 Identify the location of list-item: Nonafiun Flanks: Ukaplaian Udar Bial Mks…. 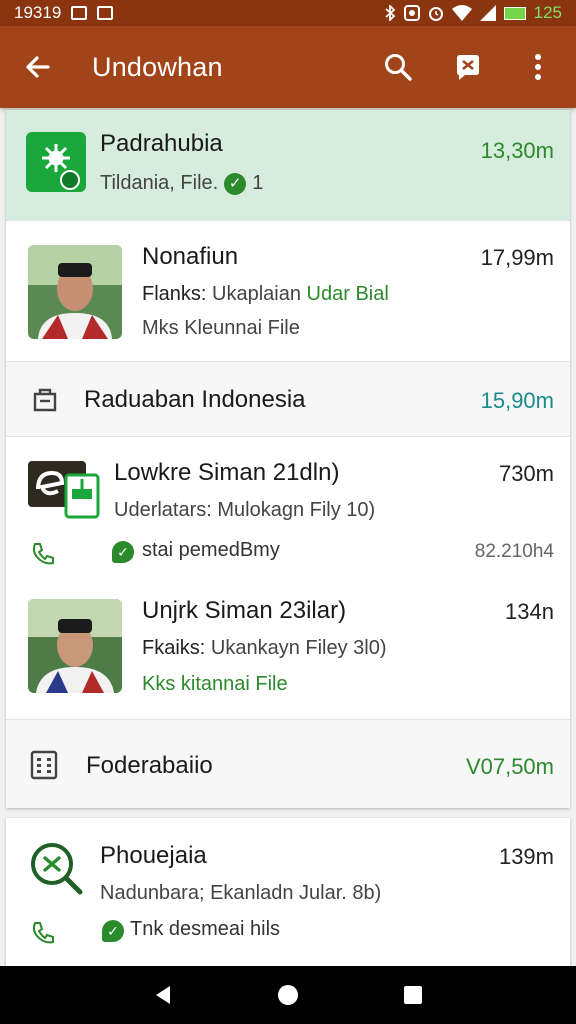
(288, 291).